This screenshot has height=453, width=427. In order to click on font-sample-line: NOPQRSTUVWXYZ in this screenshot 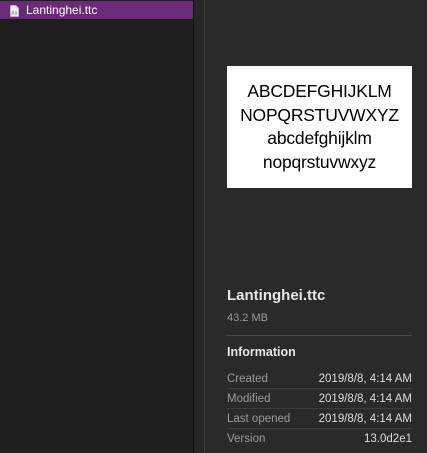, I will do `click(319, 114)`.